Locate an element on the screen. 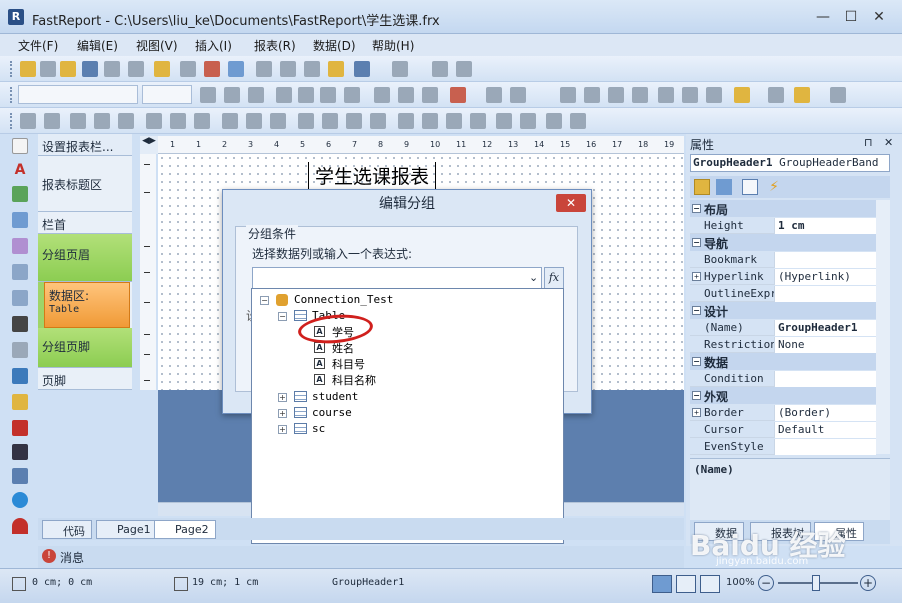 Image resolution: width=902 pixels, height=603 pixels. tree-node-table: course is located at coordinates (332, 412).